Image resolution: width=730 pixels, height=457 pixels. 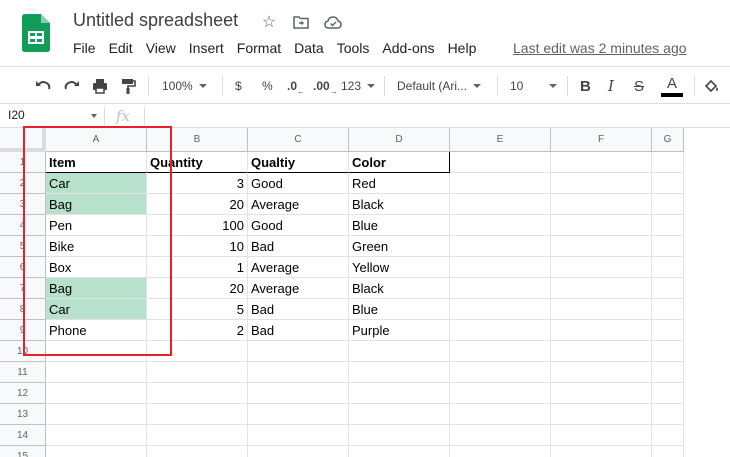 What do you see at coordinates (197, 162) in the screenshot?
I see `grid-cell: Quantity` at bounding box center [197, 162].